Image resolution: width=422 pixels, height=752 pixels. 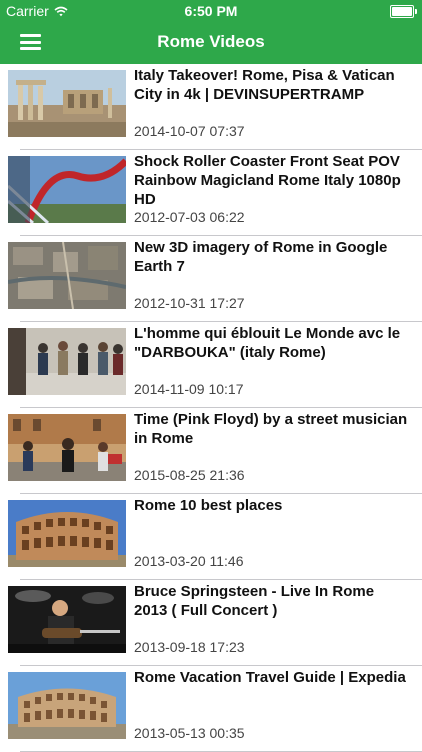 I want to click on video-date: 2015-08-25 21:36, so click(x=189, y=475).